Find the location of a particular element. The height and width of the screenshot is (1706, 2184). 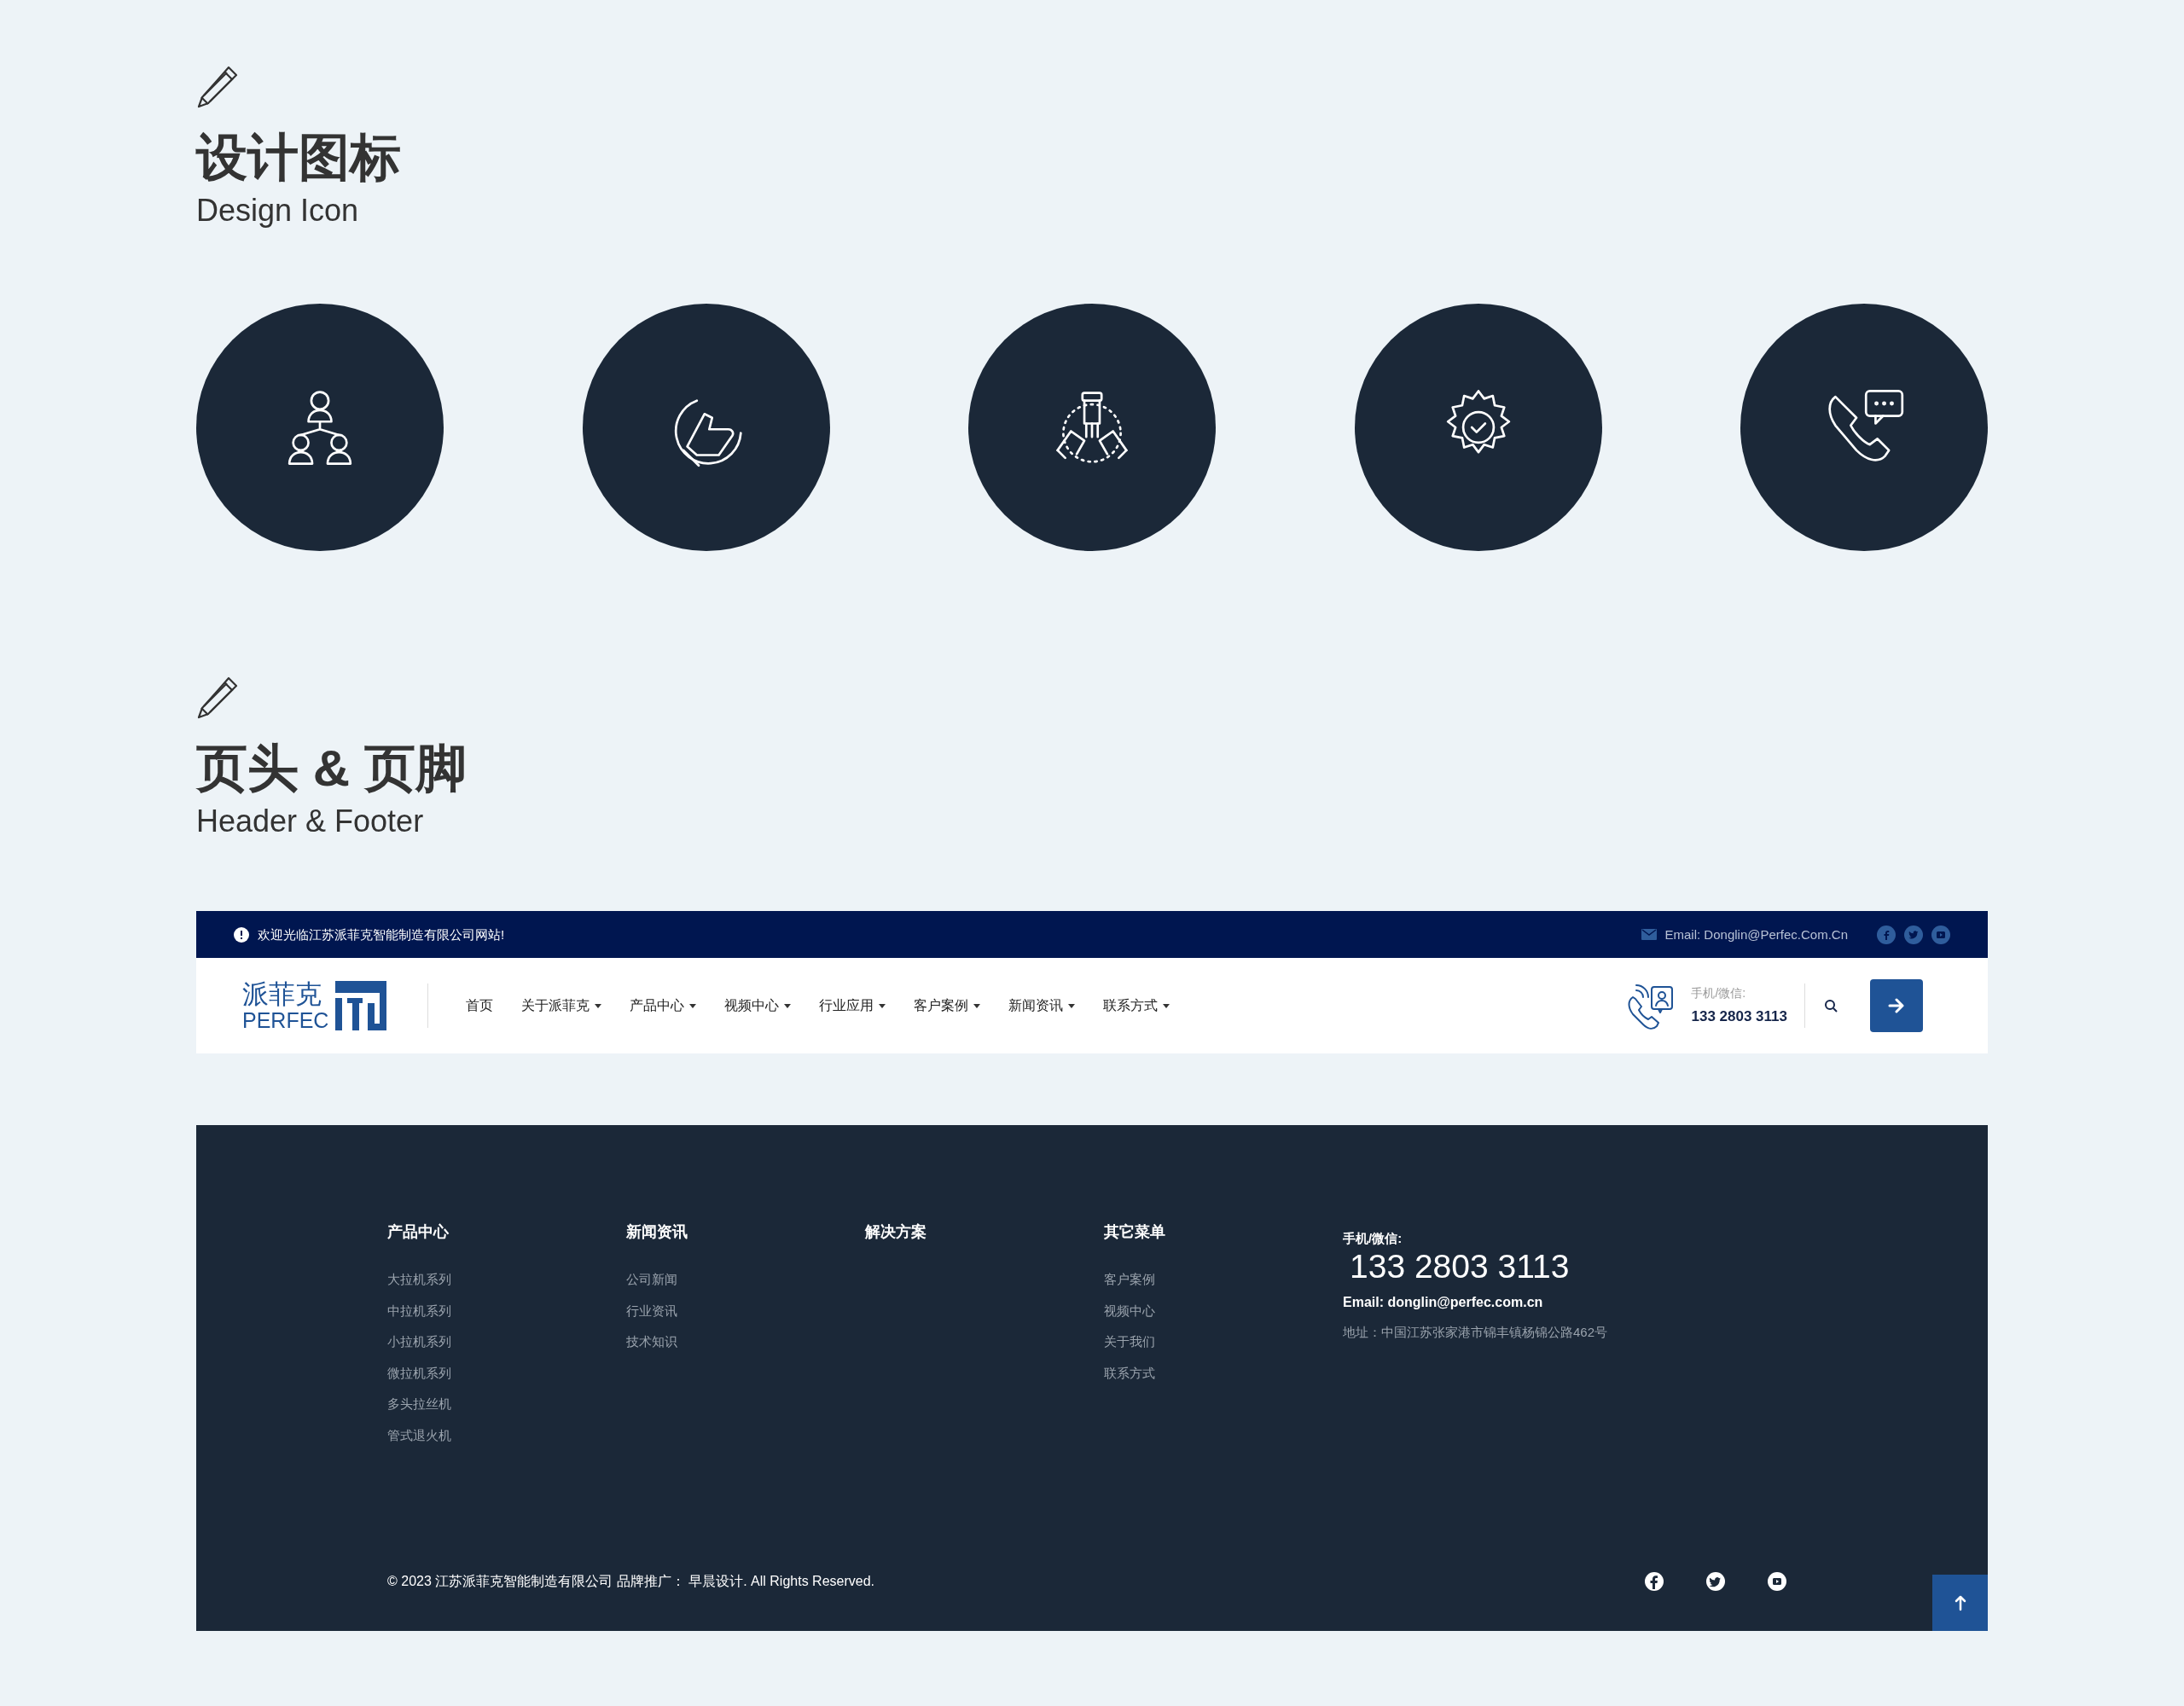

footer-link: 中拉机系列 is located at coordinates (419, 1311).